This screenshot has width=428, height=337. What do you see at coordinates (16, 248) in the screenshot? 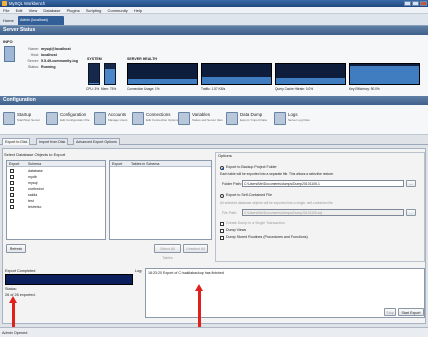
I see `refresh-button: Refresh` at bounding box center [16, 248].